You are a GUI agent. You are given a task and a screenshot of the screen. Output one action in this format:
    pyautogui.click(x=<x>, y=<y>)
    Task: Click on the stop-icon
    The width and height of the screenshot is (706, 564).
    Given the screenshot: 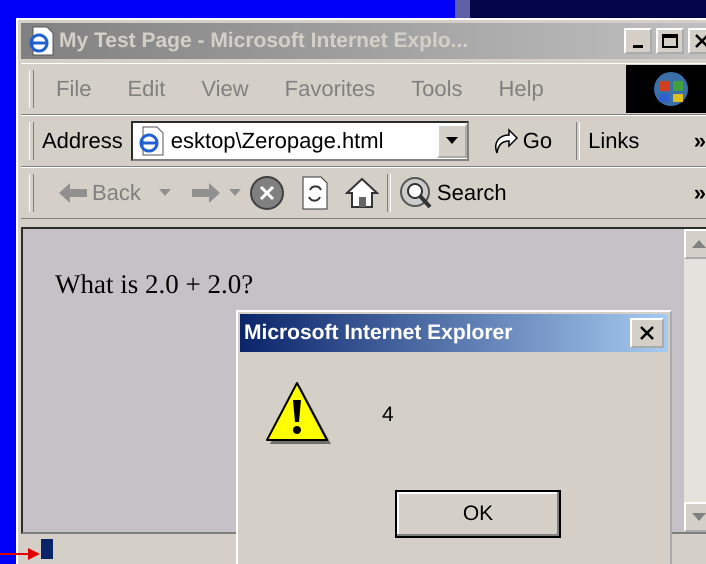 What is the action you would take?
    pyautogui.click(x=266, y=193)
    